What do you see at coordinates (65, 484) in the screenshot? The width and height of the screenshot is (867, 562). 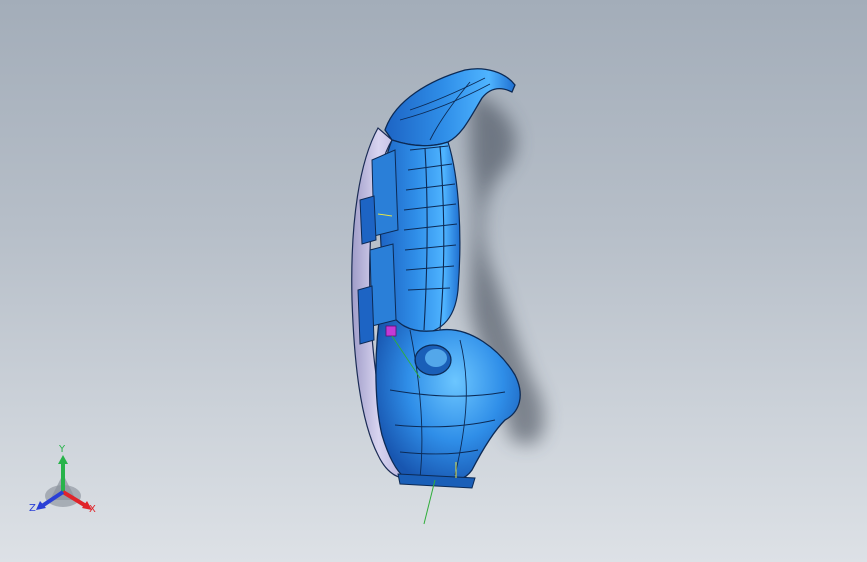 I see `axis-triad: Y Z X` at bounding box center [65, 484].